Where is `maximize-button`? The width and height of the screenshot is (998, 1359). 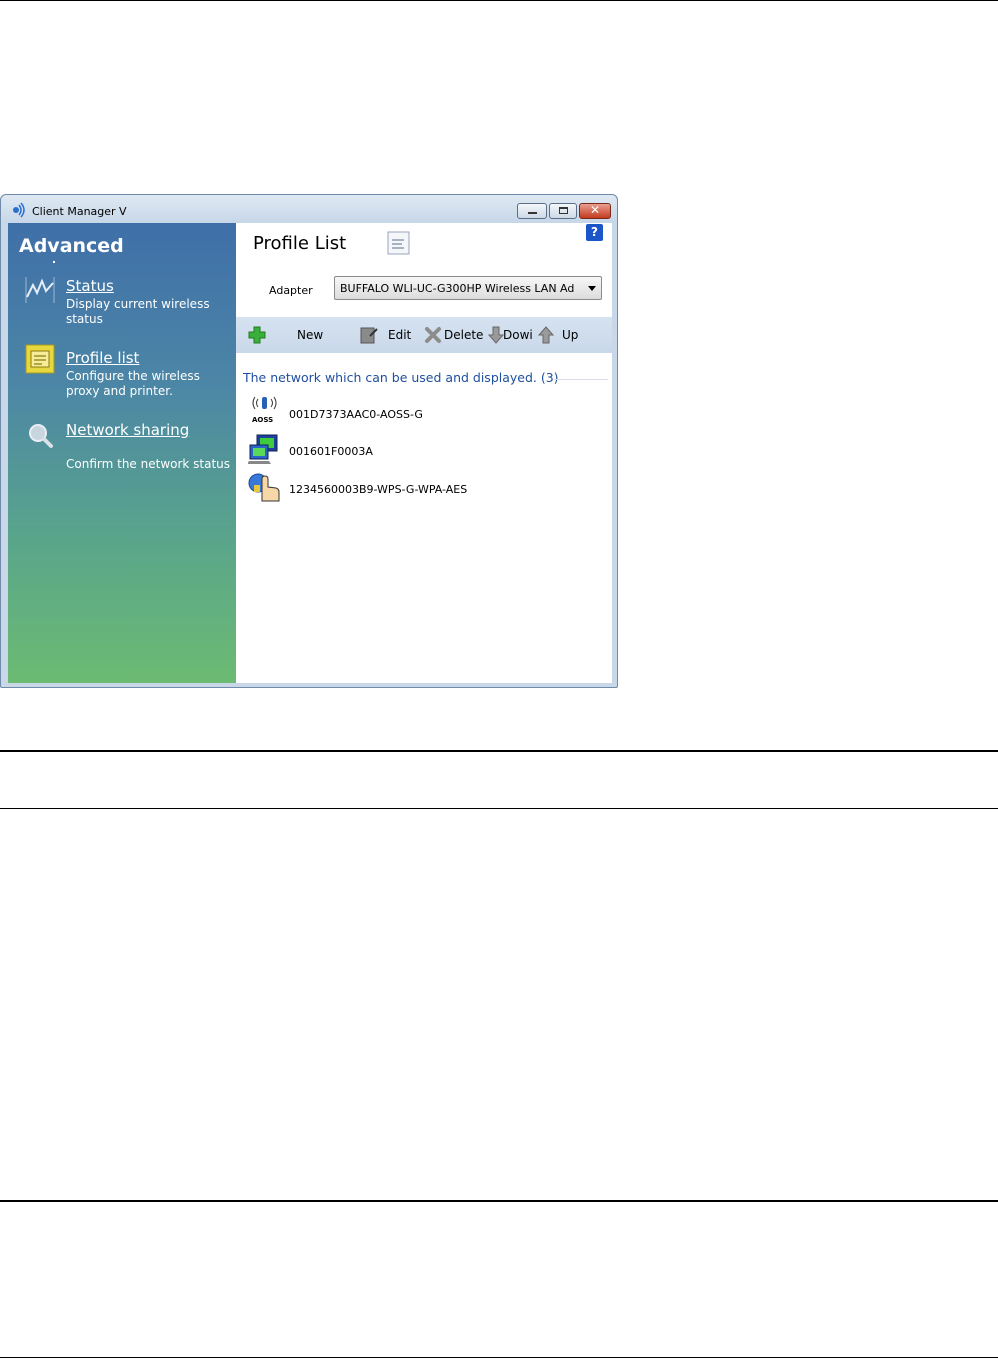 maximize-button is located at coordinates (563, 211).